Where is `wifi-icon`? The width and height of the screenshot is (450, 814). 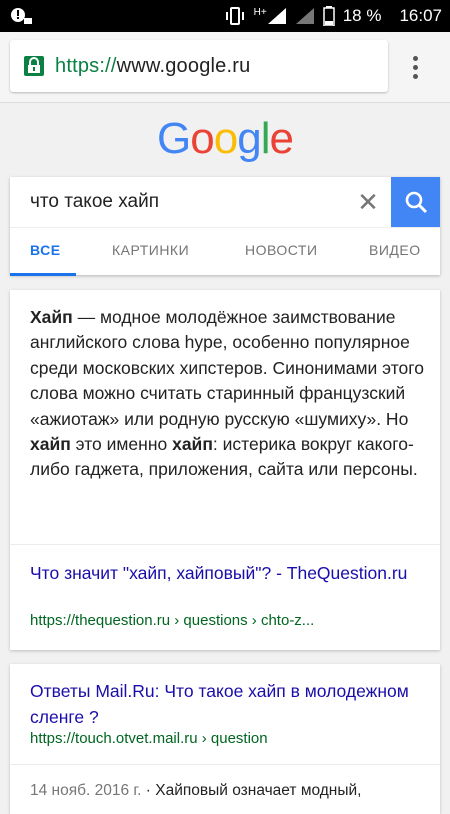 wifi-icon is located at coordinates (304, 16).